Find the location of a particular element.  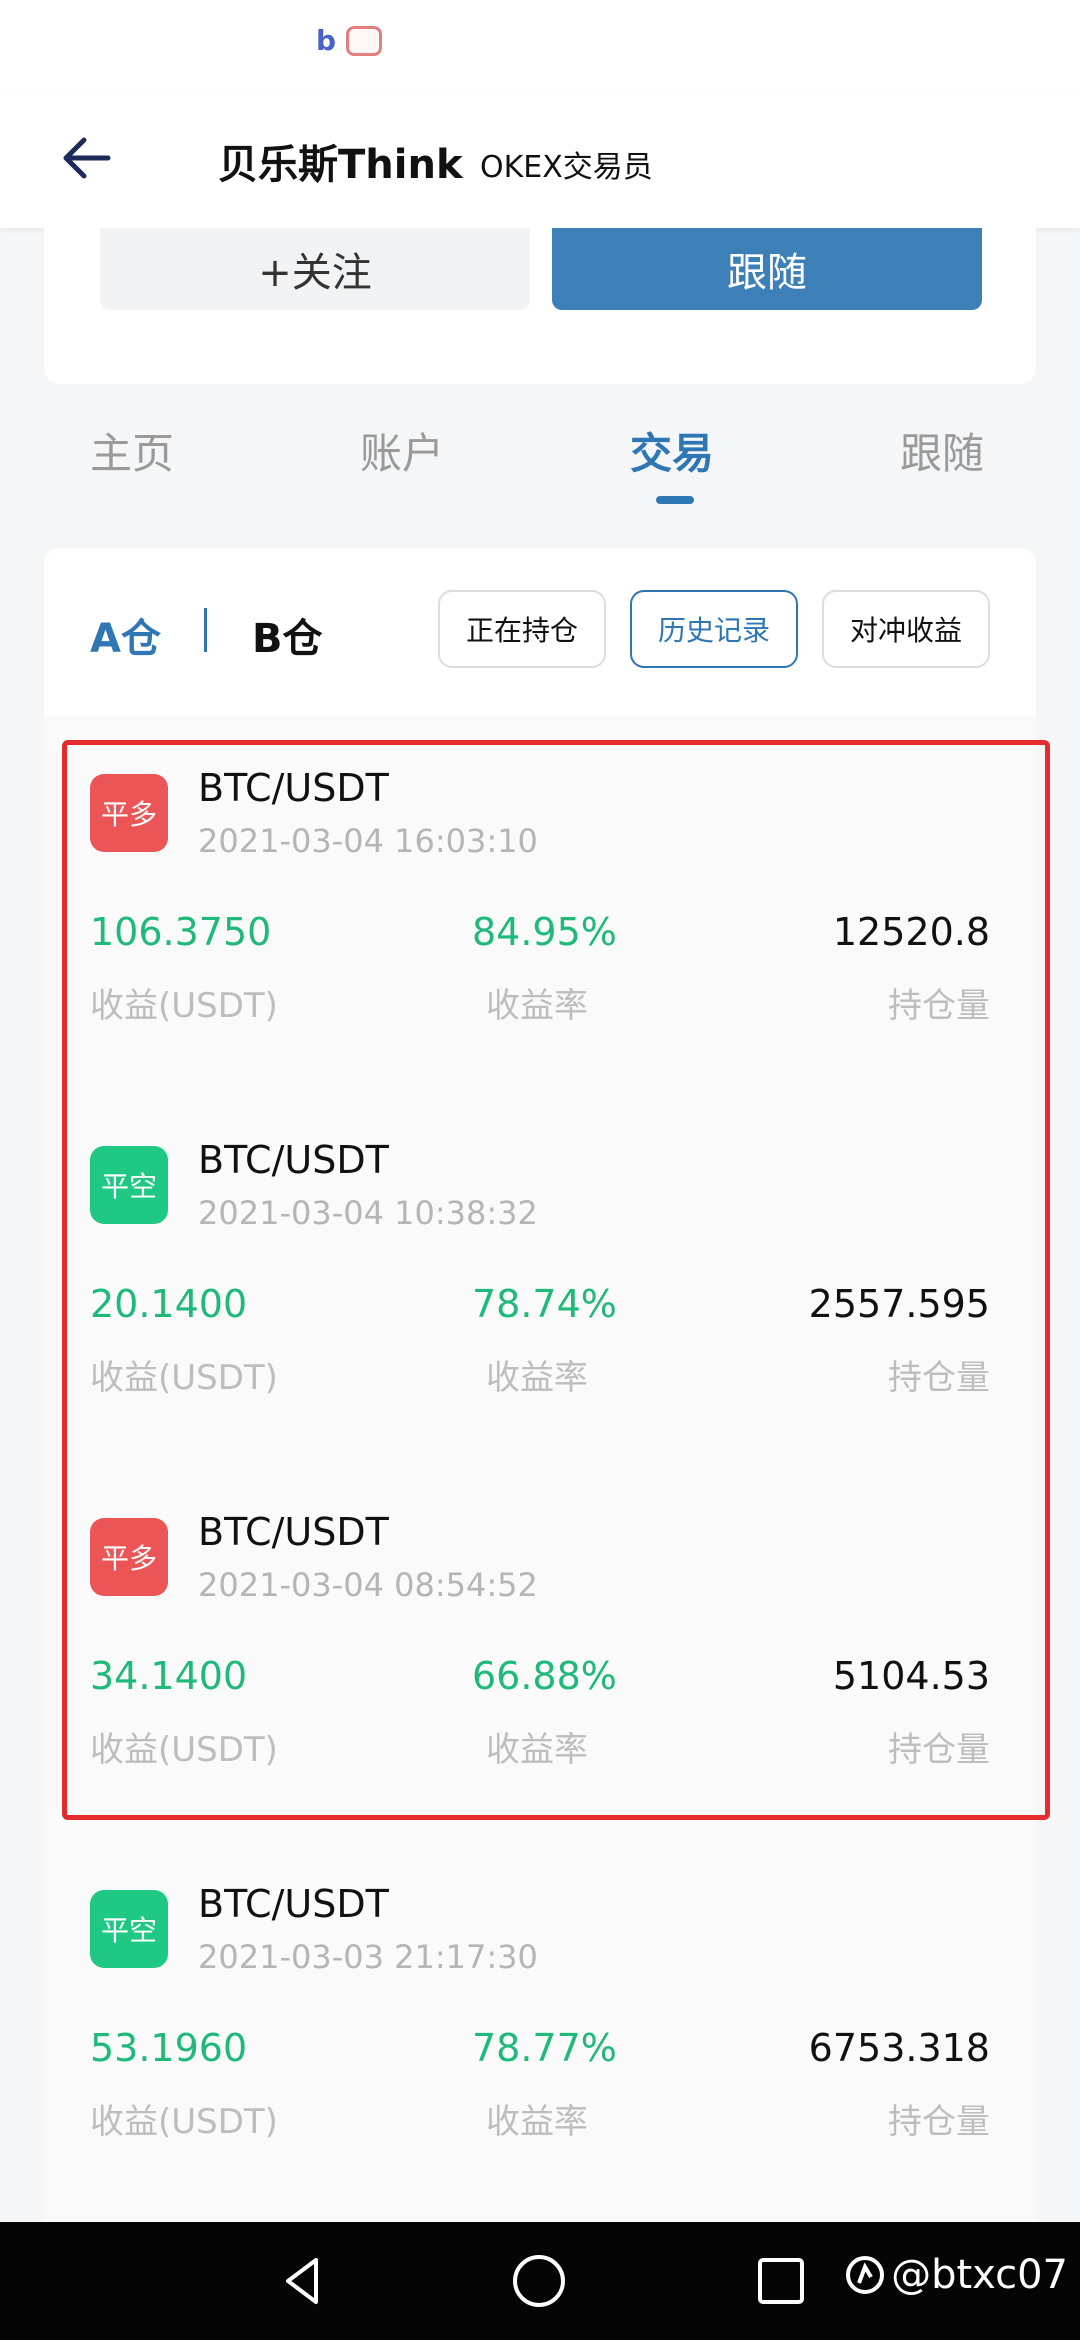

tab-home: 主页 is located at coordinates (132, 450).